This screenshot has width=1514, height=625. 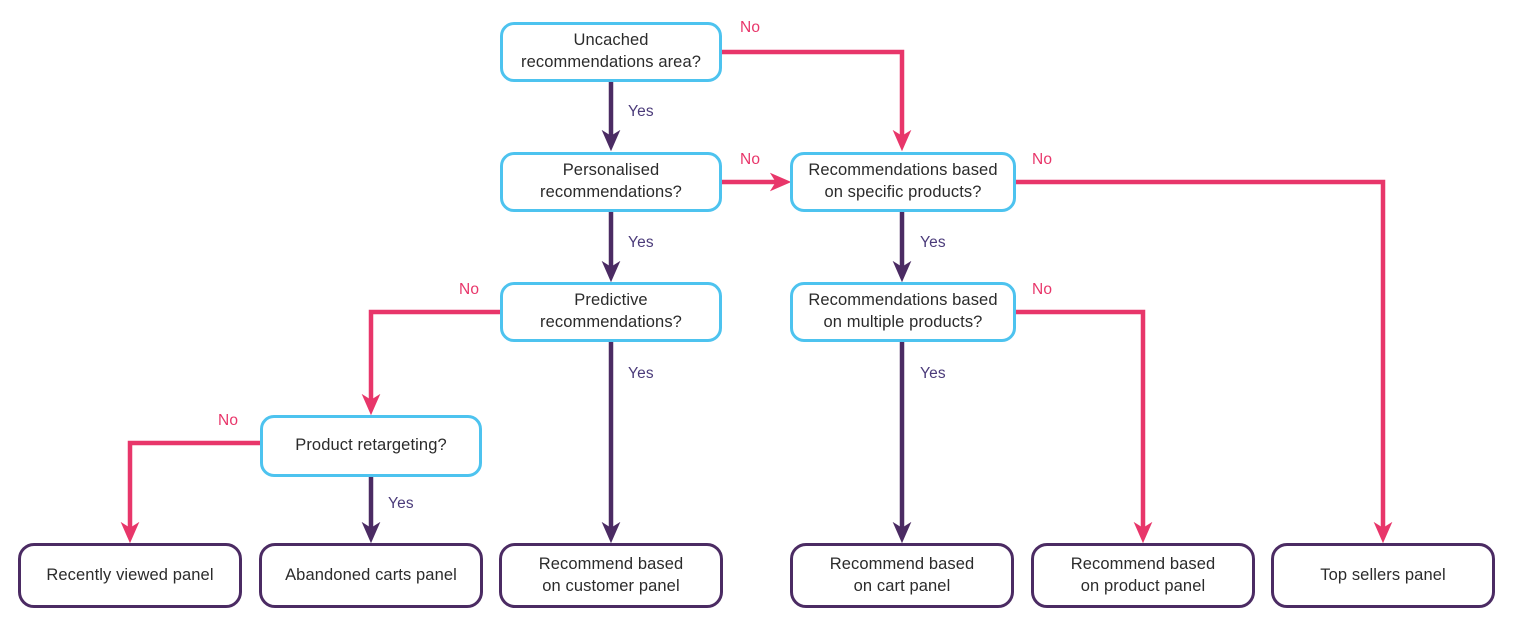 What do you see at coordinates (641, 373) in the screenshot?
I see `edge-label-yes-predictive: Yes` at bounding box center [641, 373].